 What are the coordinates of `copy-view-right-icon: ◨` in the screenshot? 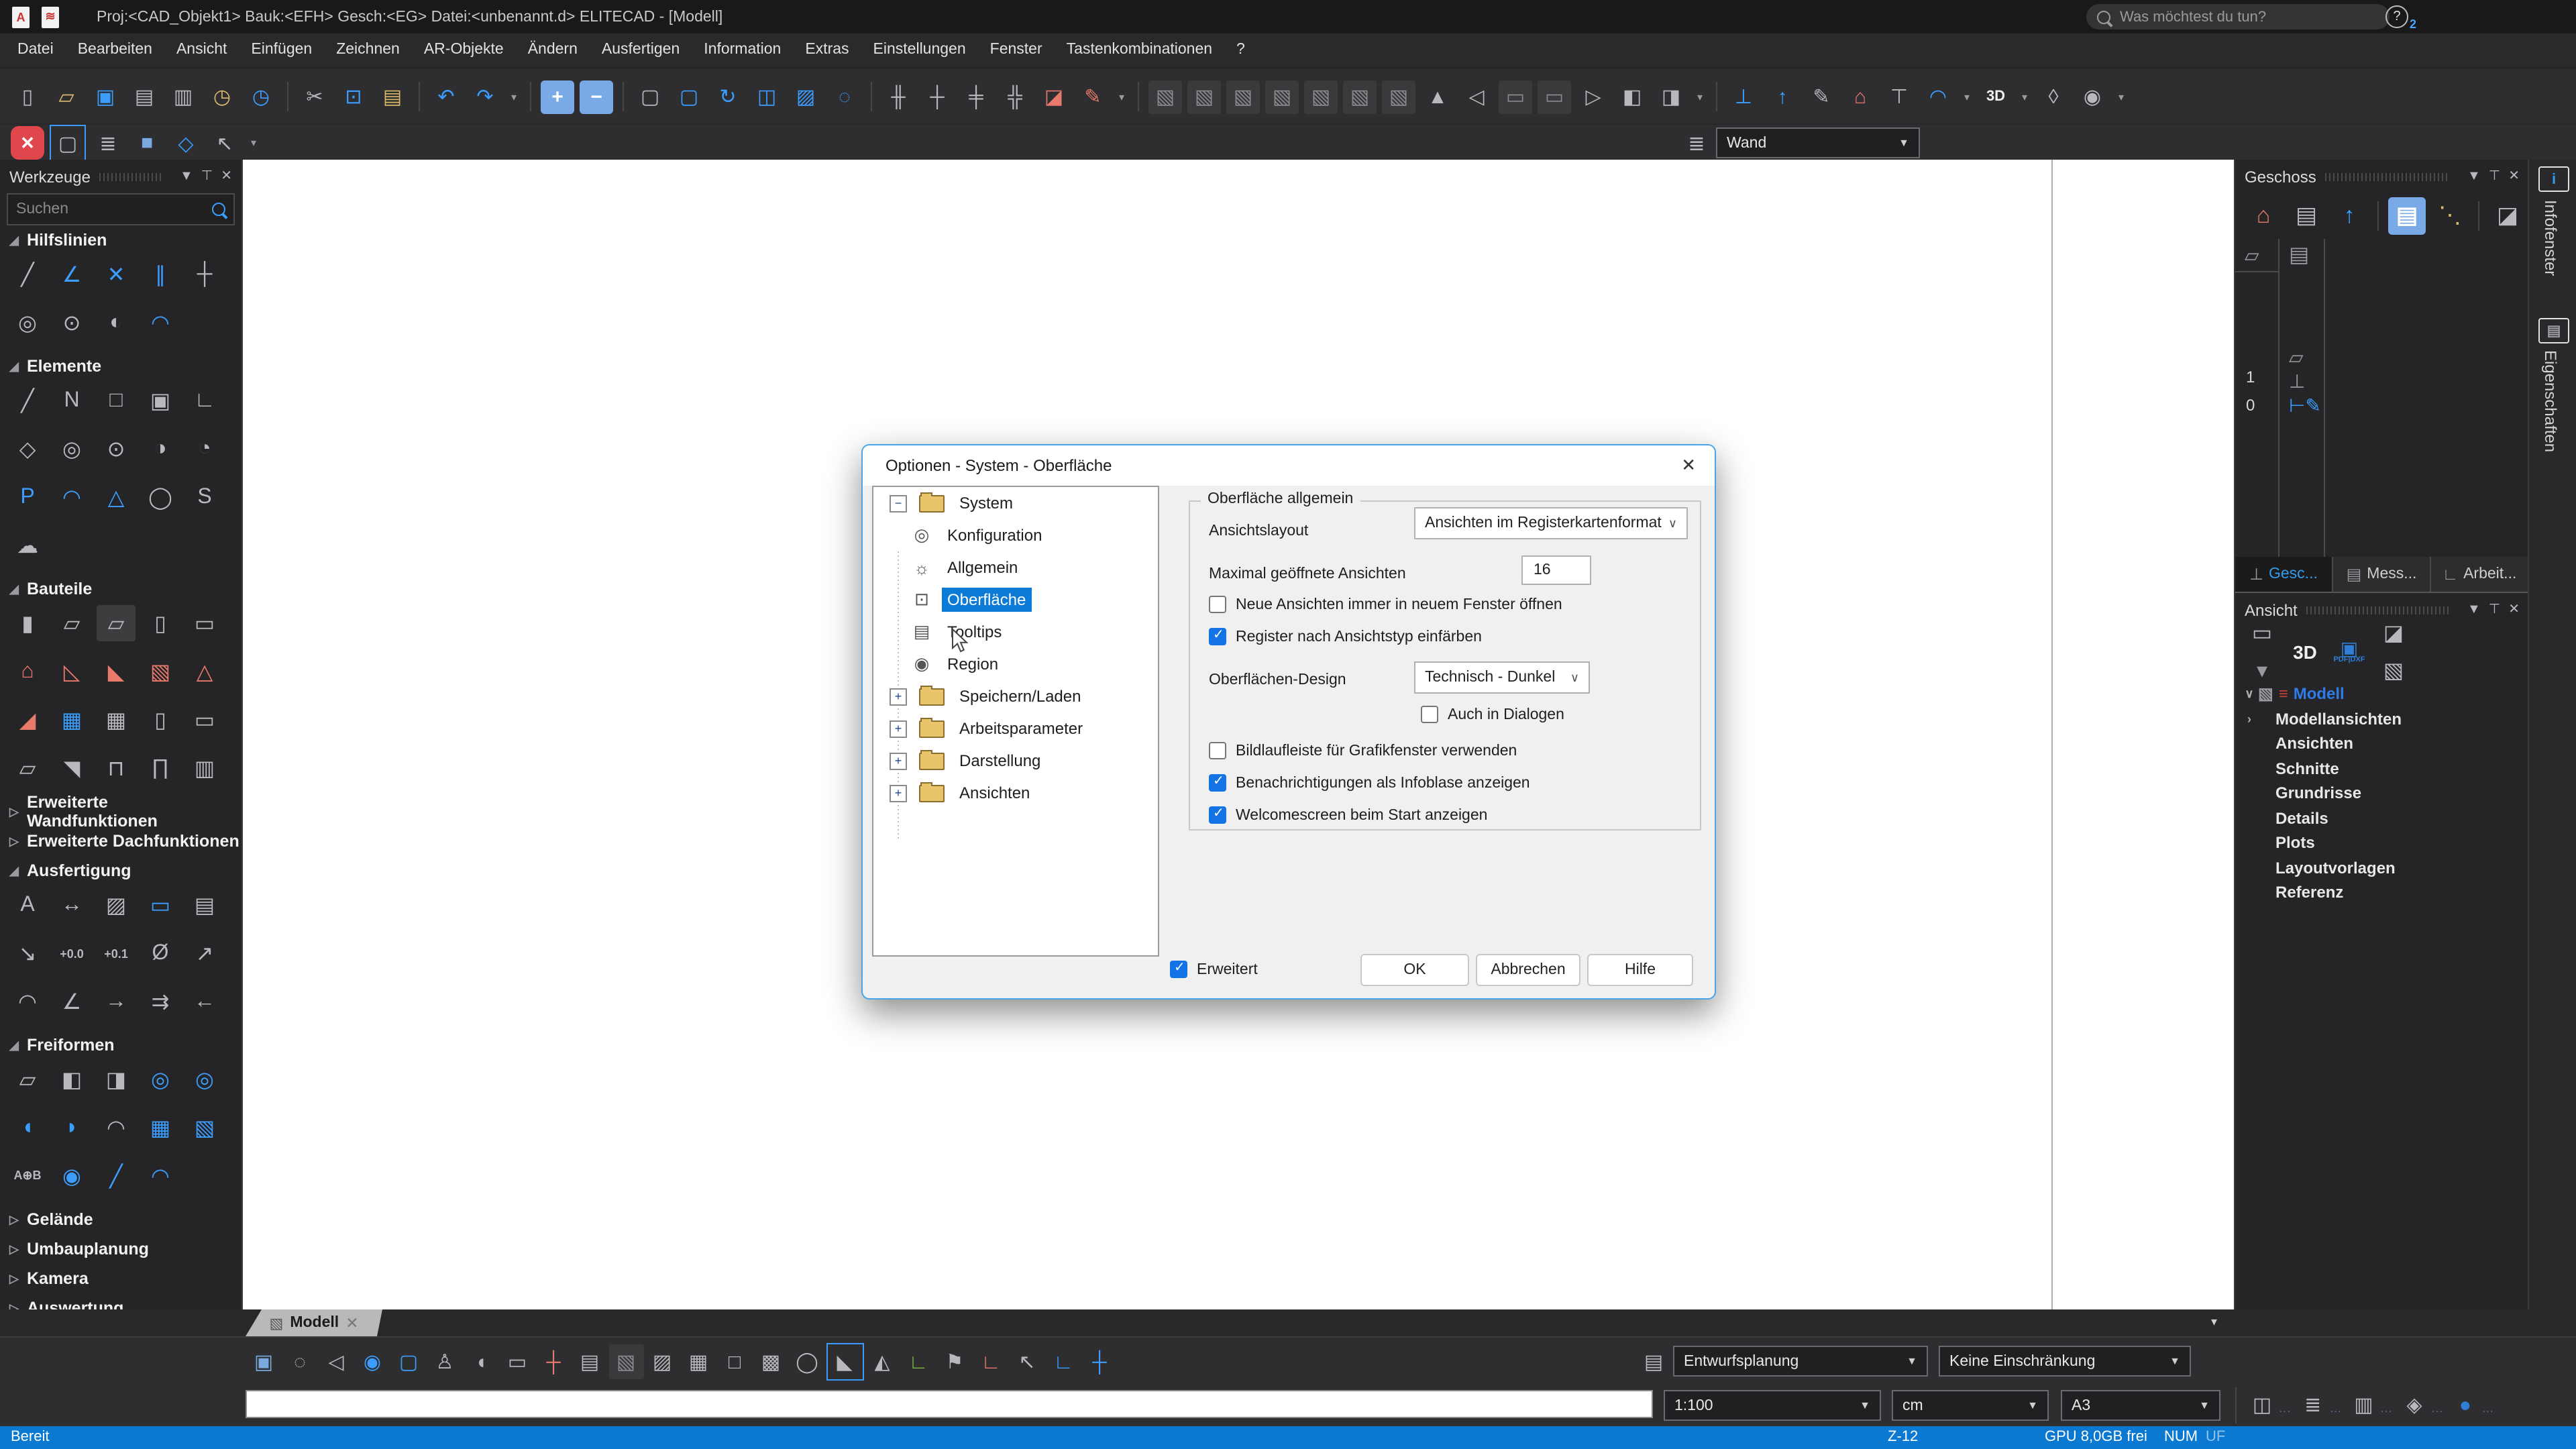 It's located at (1671, 96).